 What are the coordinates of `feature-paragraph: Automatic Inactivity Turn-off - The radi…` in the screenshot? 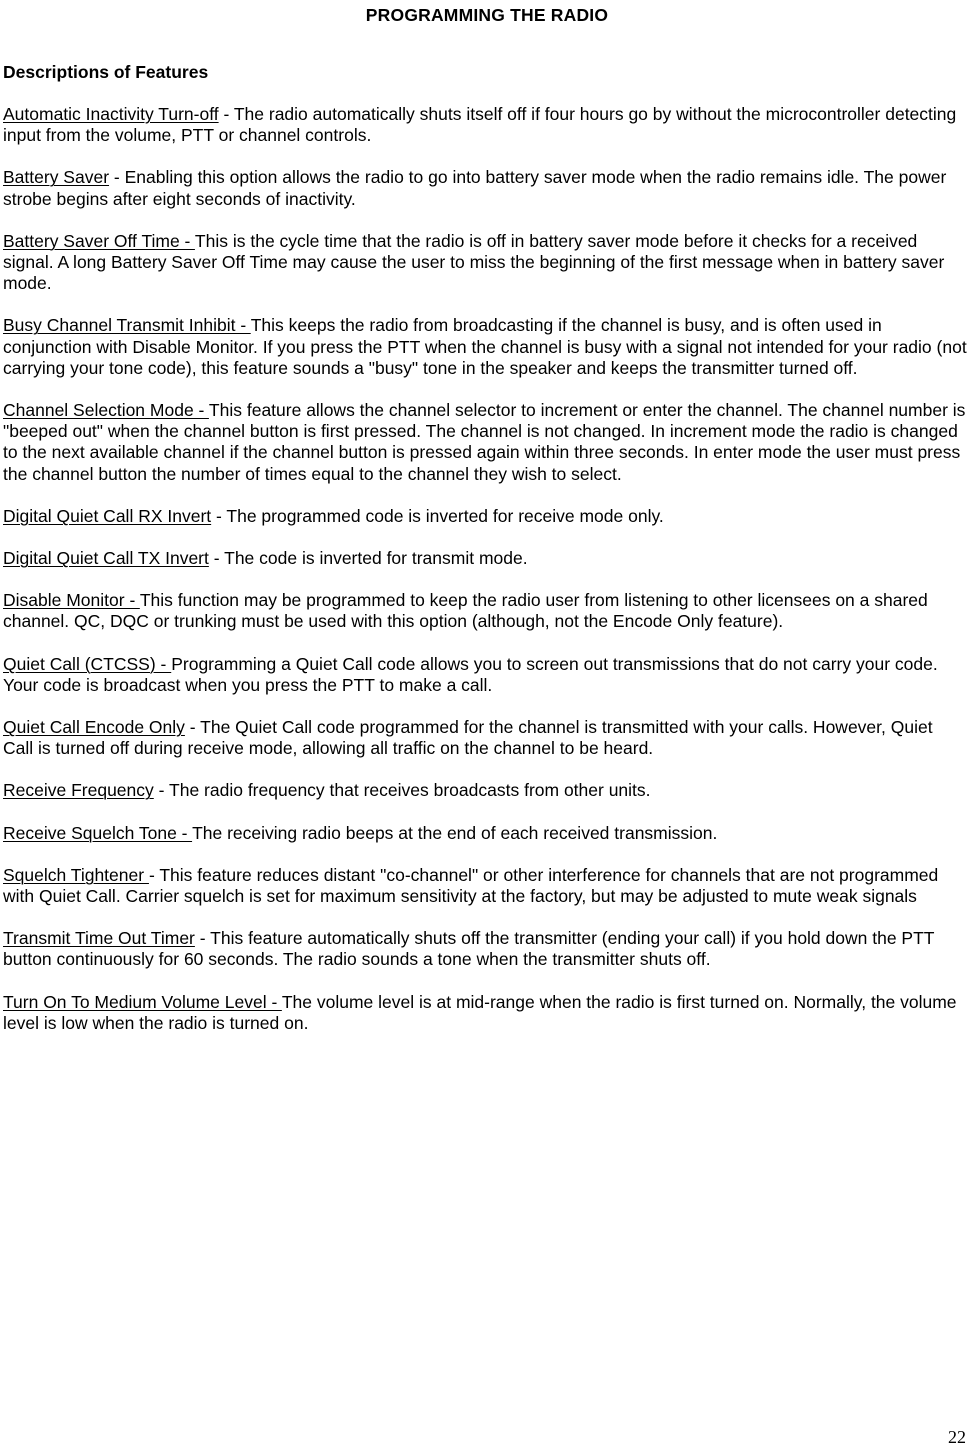 It's located at (485, 125).